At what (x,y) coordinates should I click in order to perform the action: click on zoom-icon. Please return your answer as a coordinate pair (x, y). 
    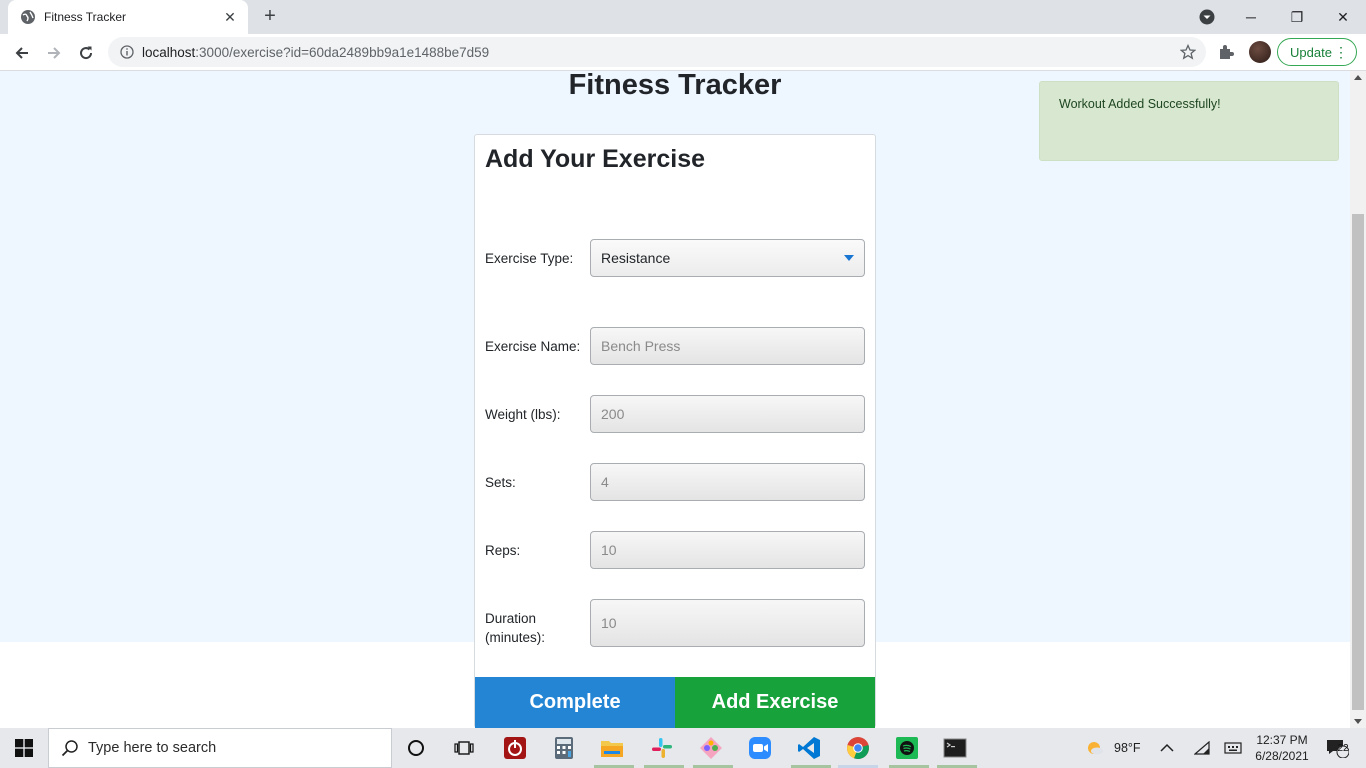
    Looking at the image, I should click on (760, 748).